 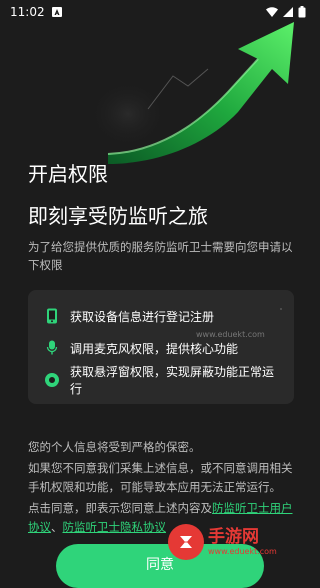 I want to click on privacy-policy-link: 防监听卫士隐私协议, so click(x=115, y=527).